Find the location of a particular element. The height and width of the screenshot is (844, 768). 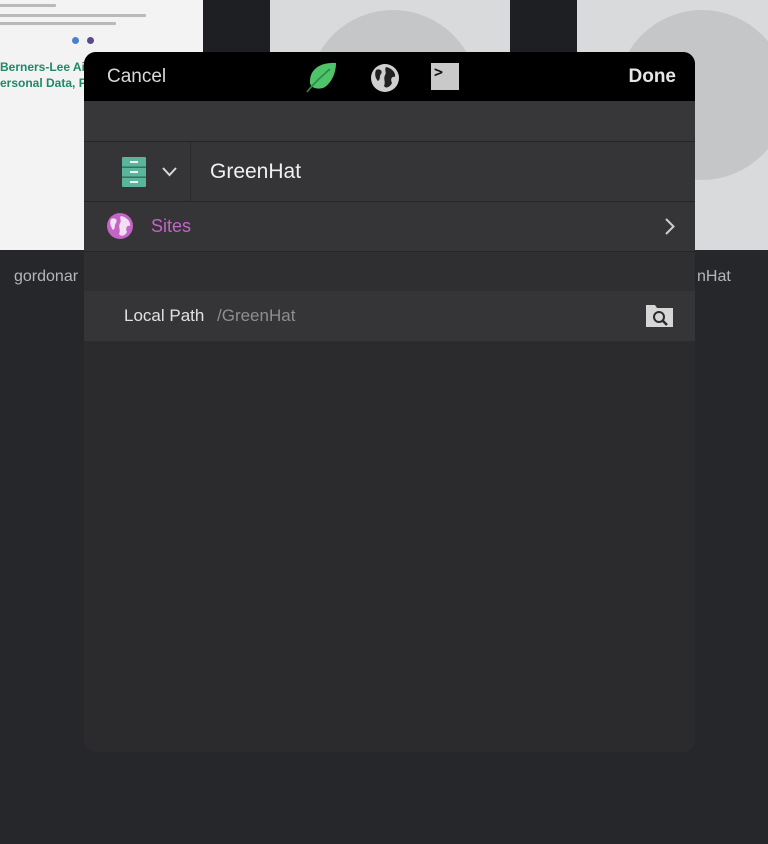

cancel-button: Cancel is located at coordinates (136, 76).